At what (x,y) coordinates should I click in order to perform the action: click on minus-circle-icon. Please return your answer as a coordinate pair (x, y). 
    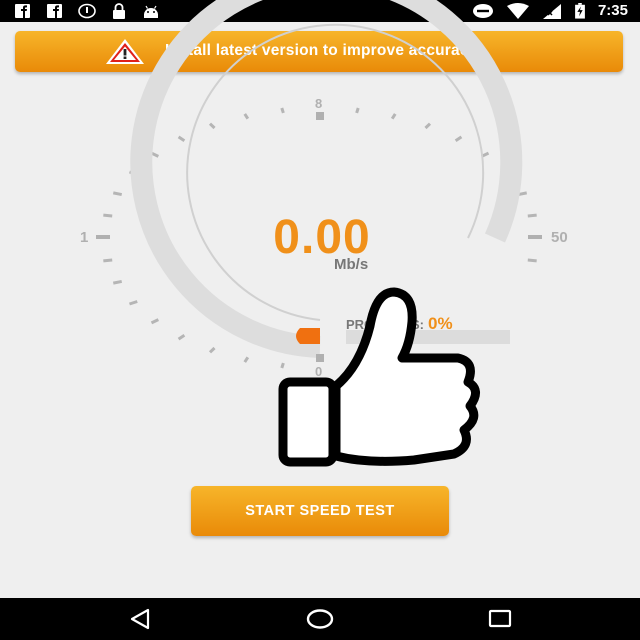
    Looking at the image, I should click on (482, 11).